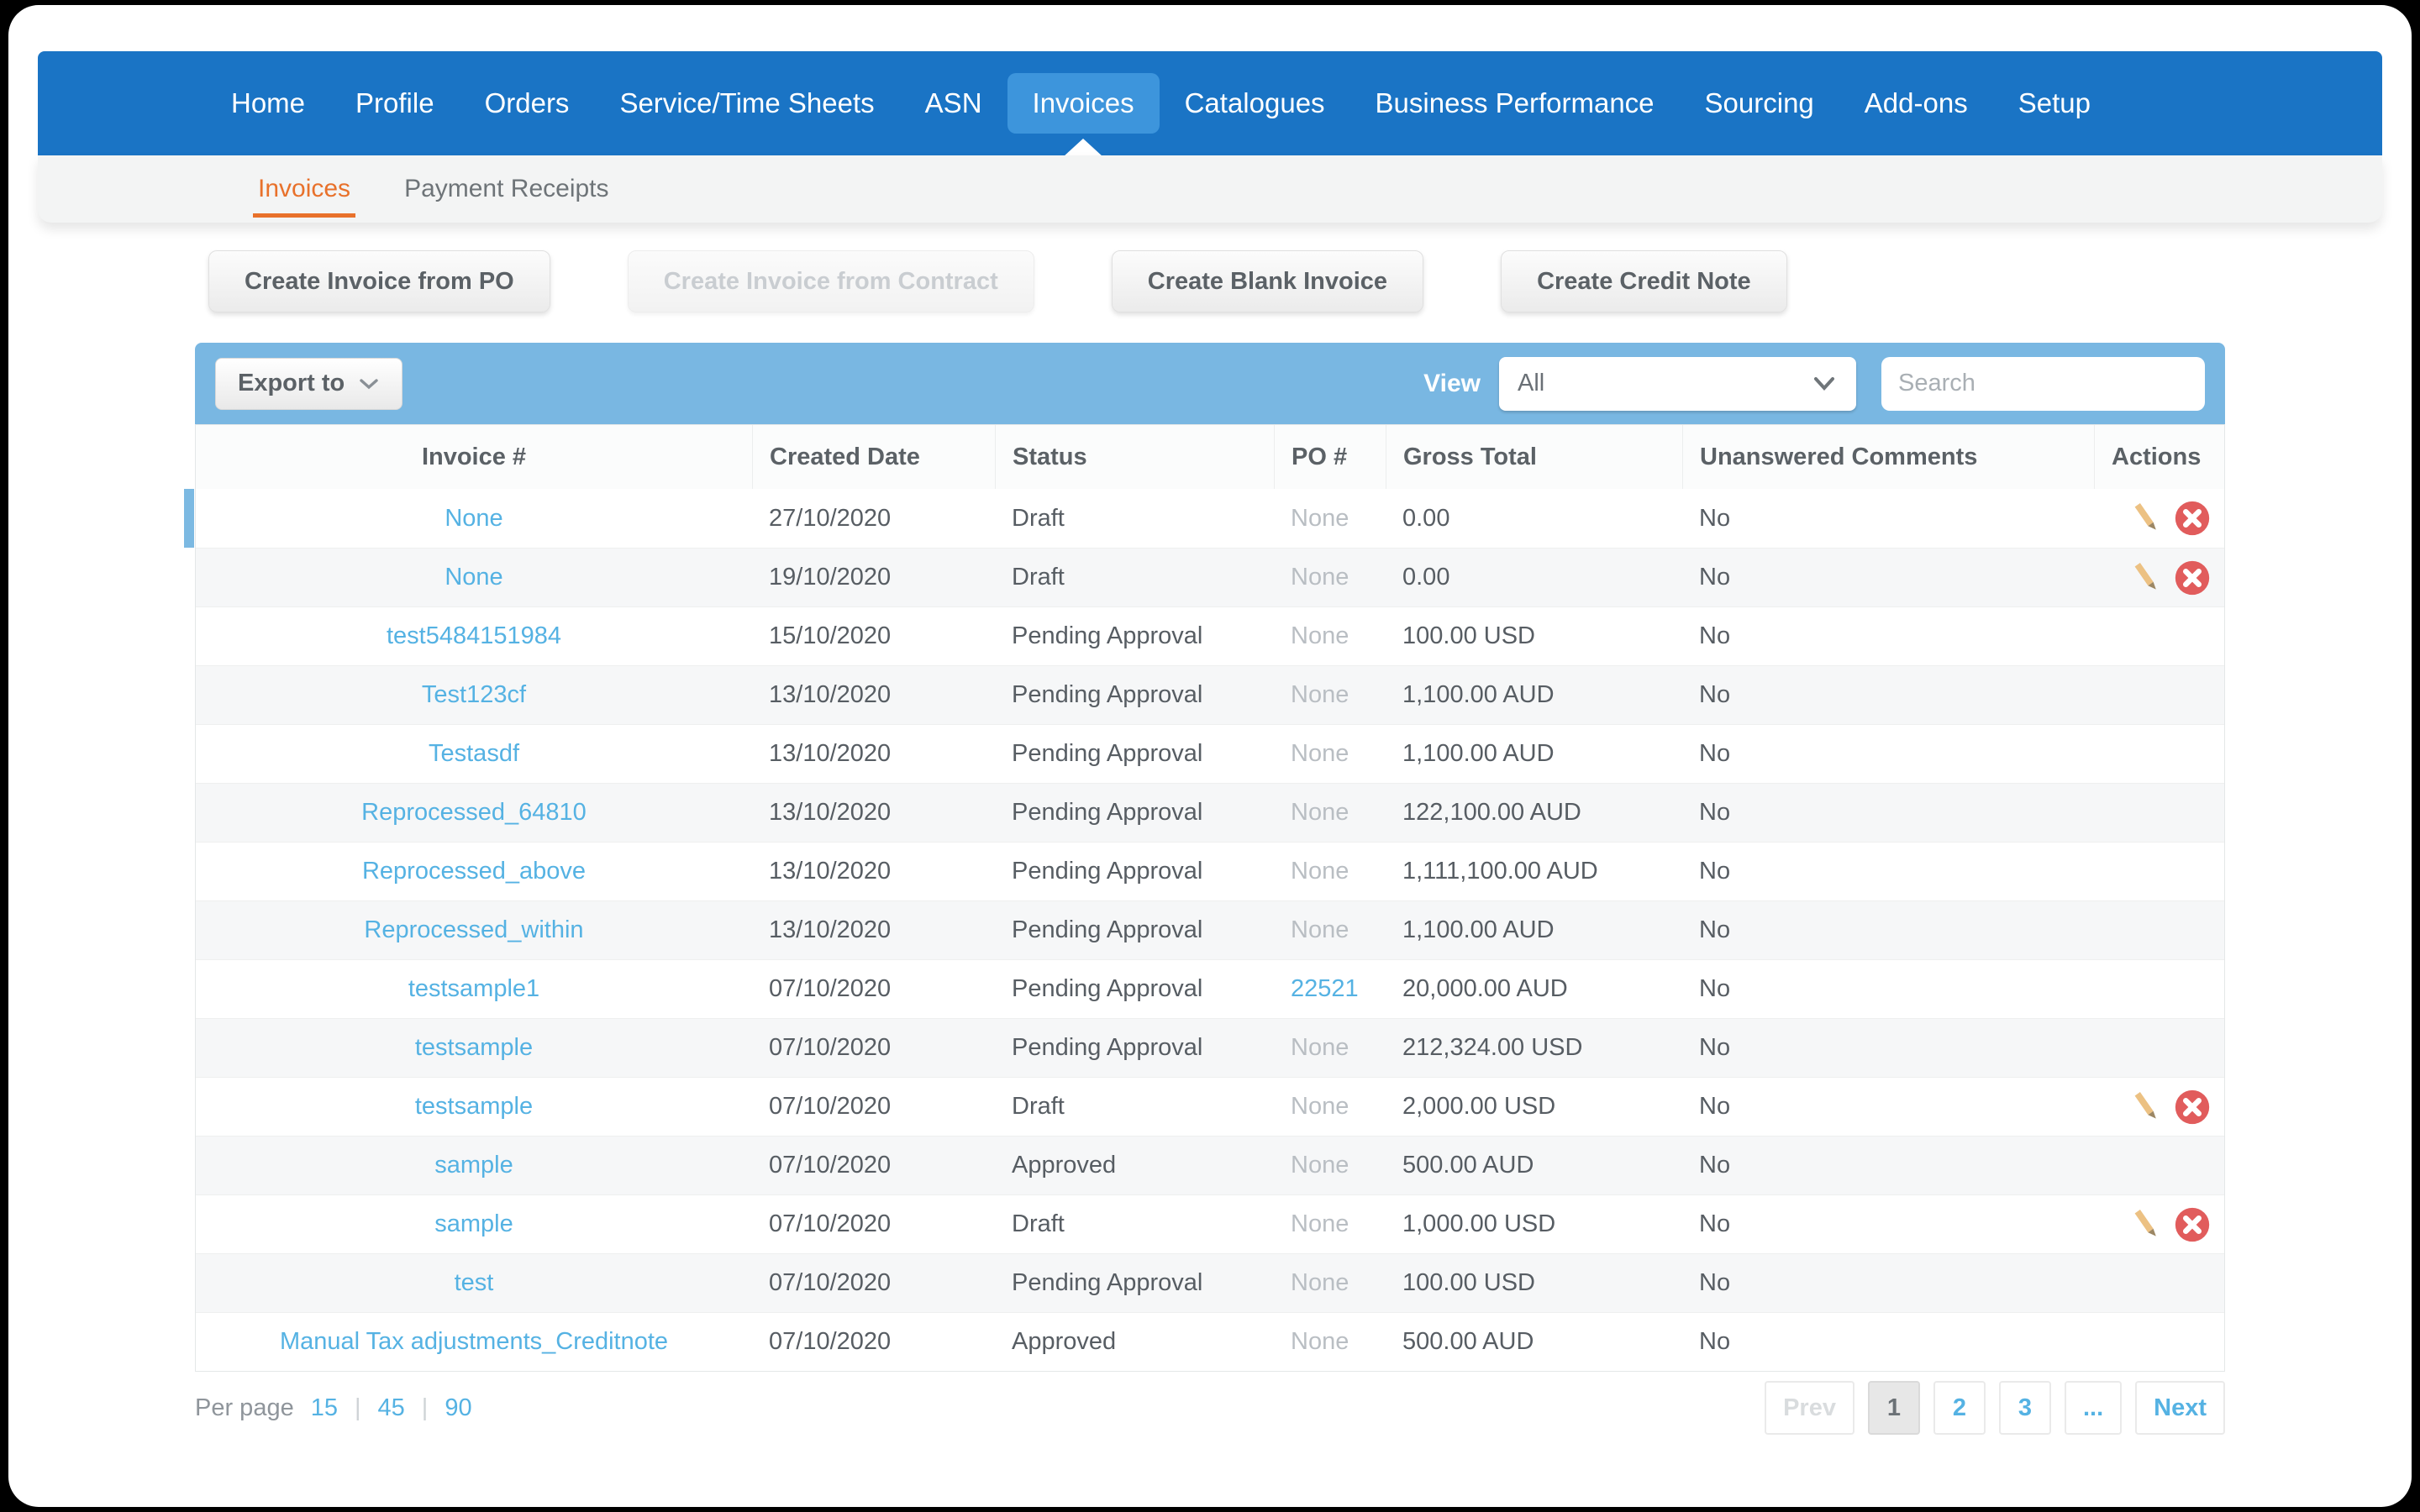  I want to click on page-button-3: 3, so click(2025, 1408).